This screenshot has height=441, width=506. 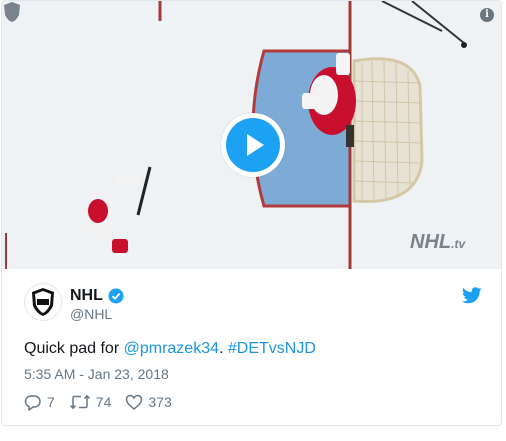 I want to click on tweet-text-prefix: Quick pad for, so click(x=74, y=348).